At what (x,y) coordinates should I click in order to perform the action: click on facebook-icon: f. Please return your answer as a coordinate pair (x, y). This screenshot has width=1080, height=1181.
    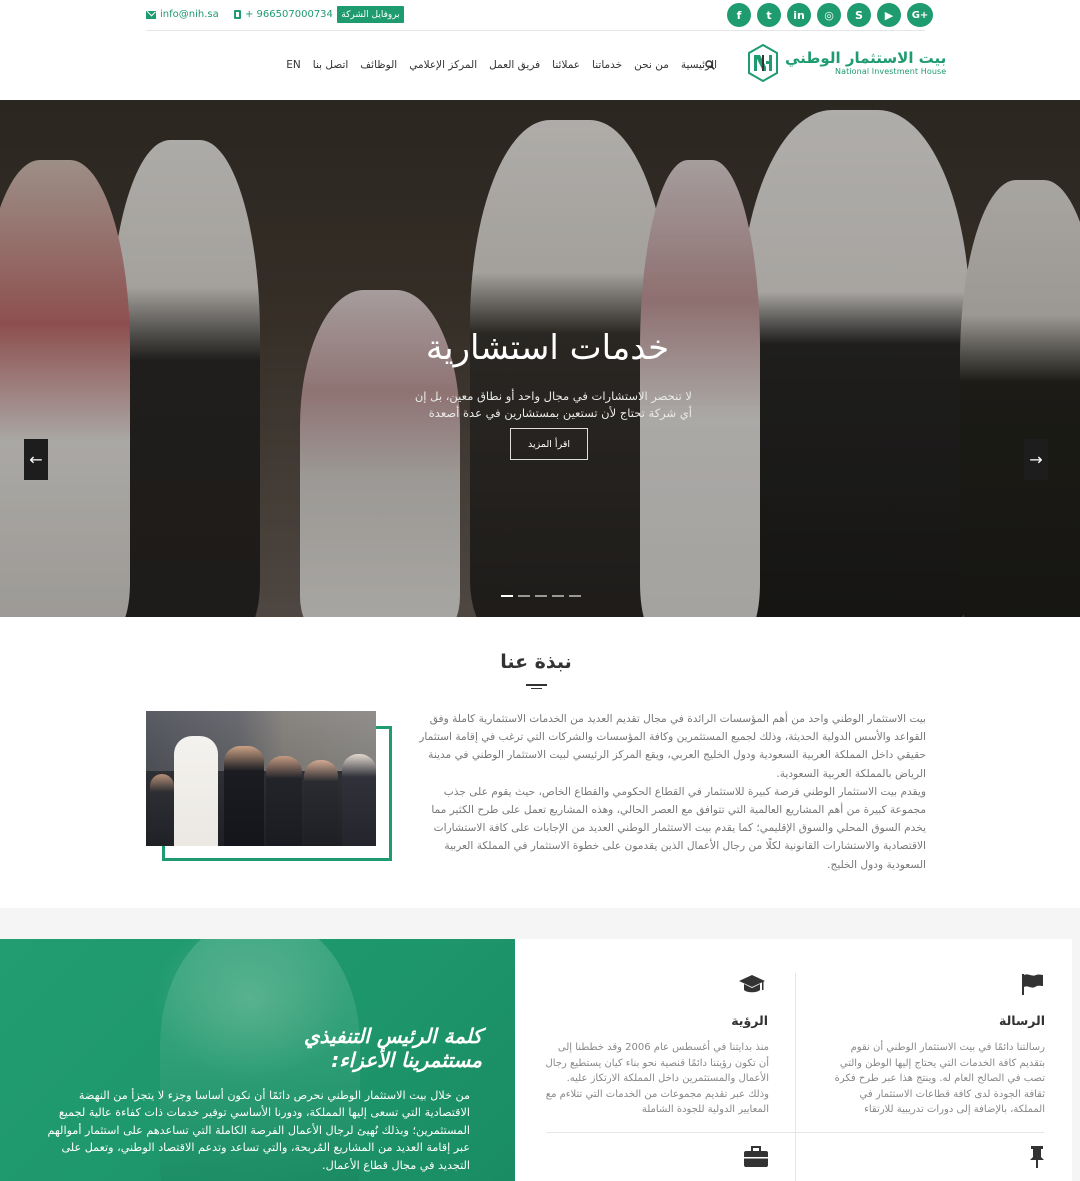
    Looking at the image, I should click on (739, 15).